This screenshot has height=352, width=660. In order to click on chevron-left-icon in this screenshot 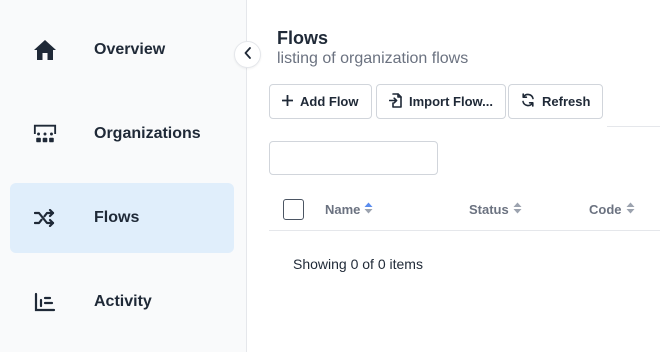, I will do `click(248, 55)`.